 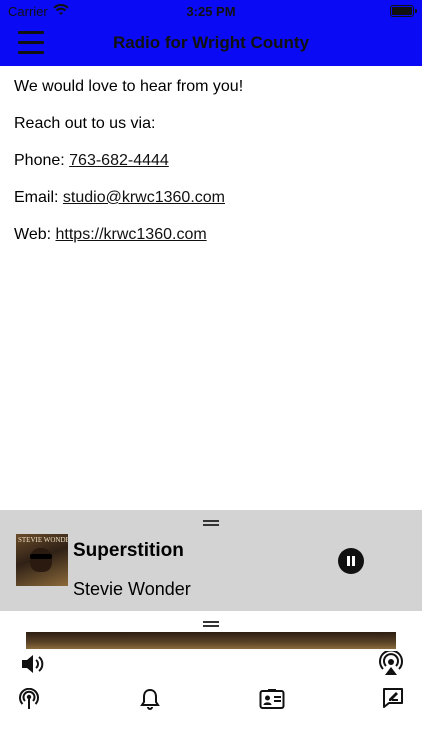 What do you see at coordinates (211, 523) in the screenshot?
I see `drag-handle` at bounding box center [211, 523].